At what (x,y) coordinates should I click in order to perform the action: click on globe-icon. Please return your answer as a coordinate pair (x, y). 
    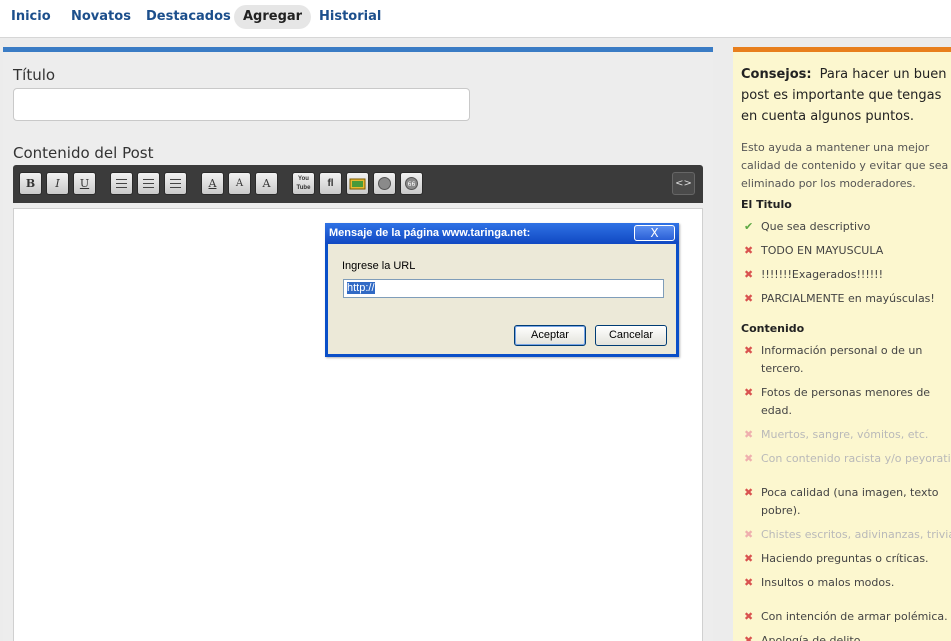
    Looking at the image, I should click on (384, 183).